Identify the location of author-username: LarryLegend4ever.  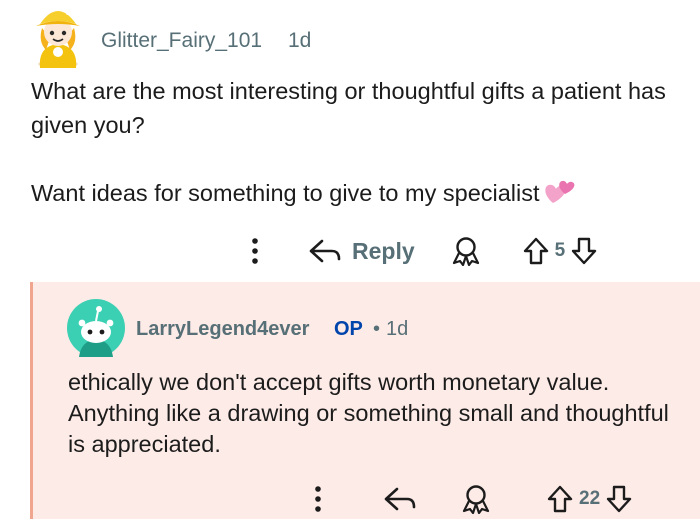
(222, 329).